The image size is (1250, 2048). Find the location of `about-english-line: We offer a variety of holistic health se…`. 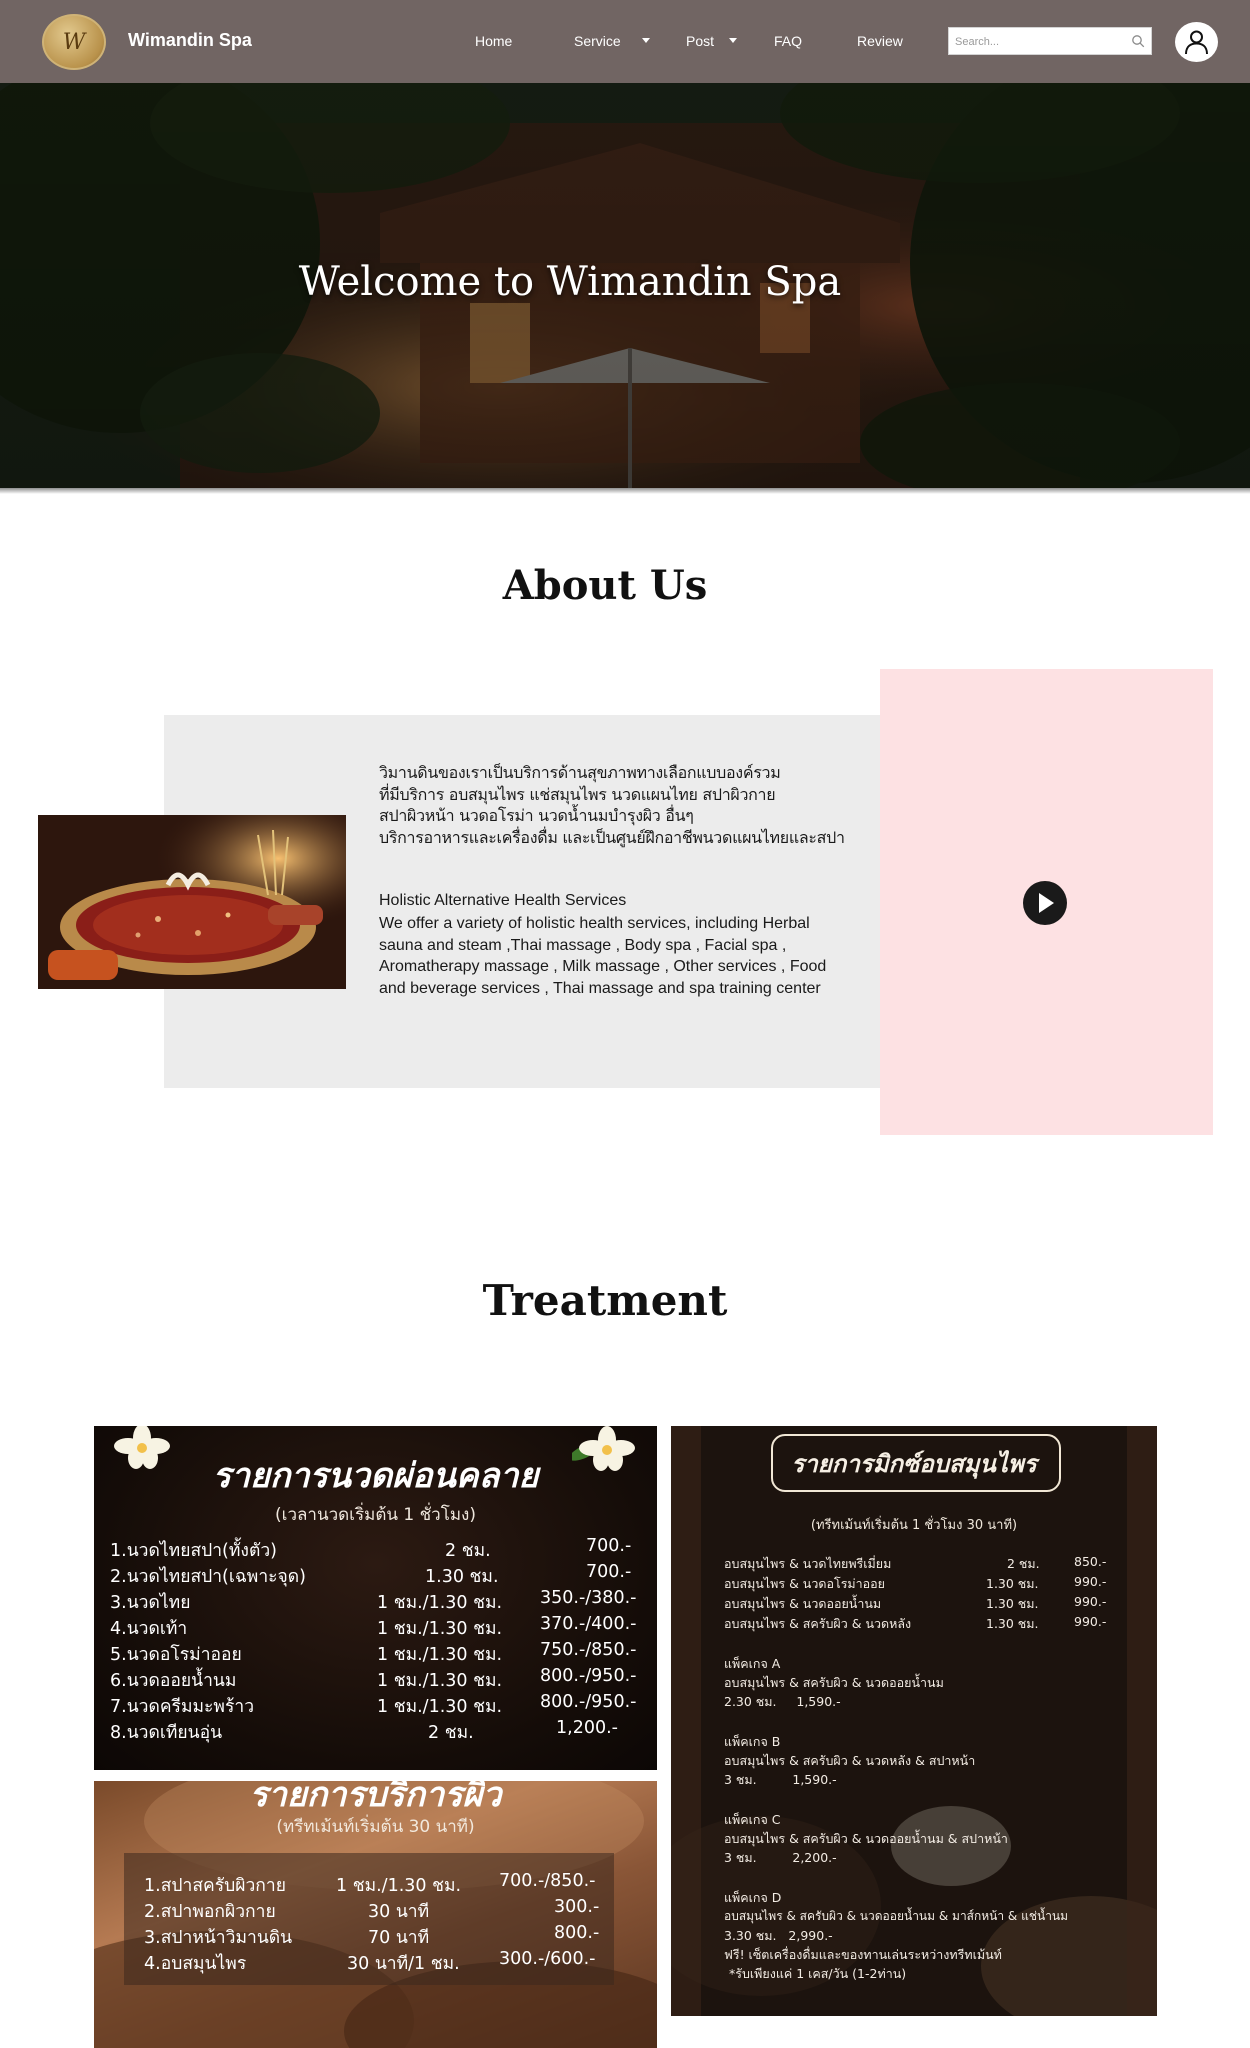

about-english-line: We offer a variety of holistic health se… is located at coordinates (594, 923).